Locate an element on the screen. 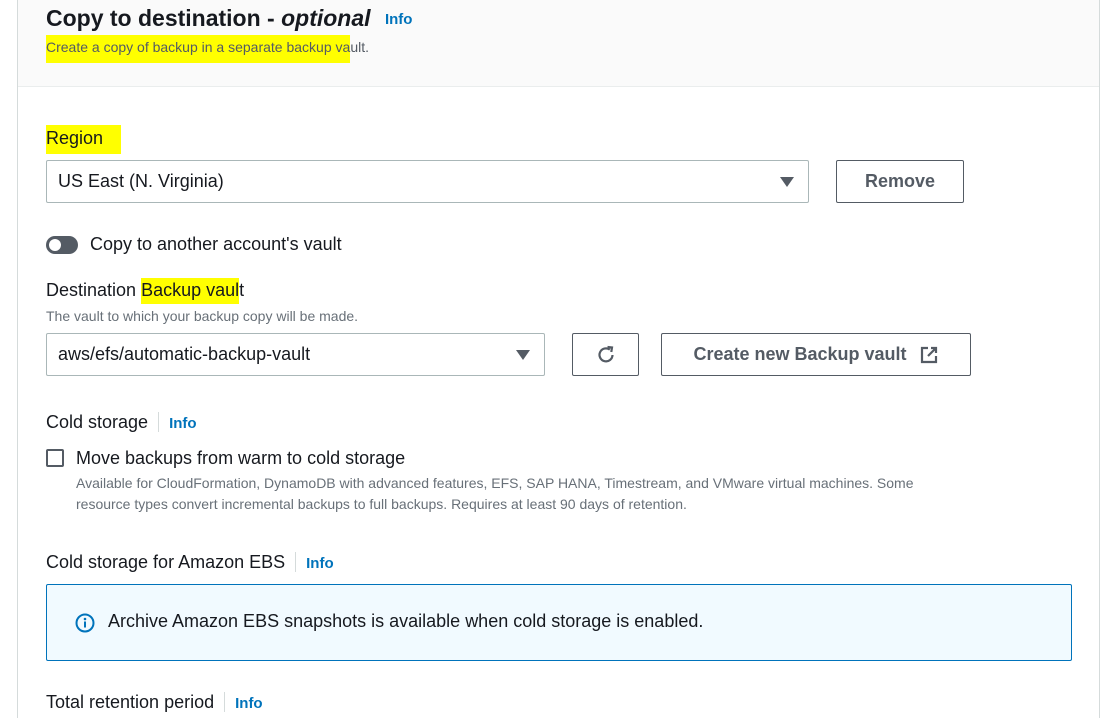  external-link-icon is located at coordinates (928, 354).